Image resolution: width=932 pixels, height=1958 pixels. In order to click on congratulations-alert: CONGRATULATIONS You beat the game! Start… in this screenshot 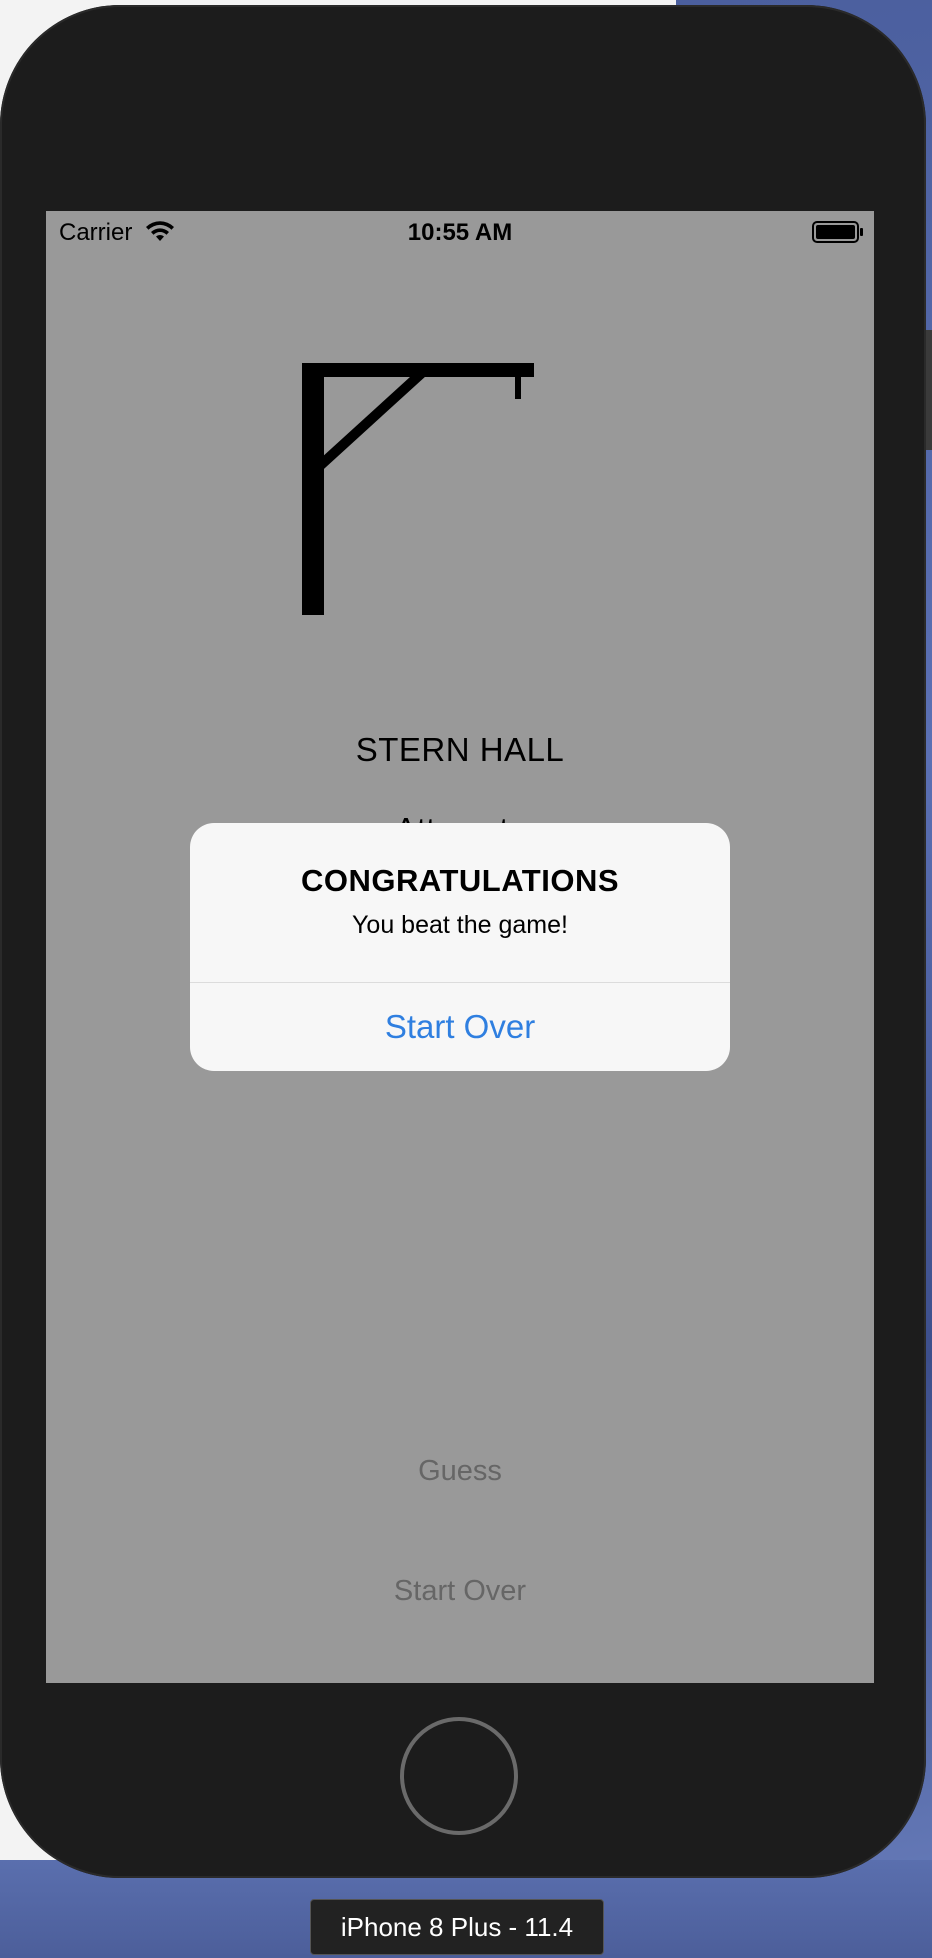, I will do `click(460, 947)`.